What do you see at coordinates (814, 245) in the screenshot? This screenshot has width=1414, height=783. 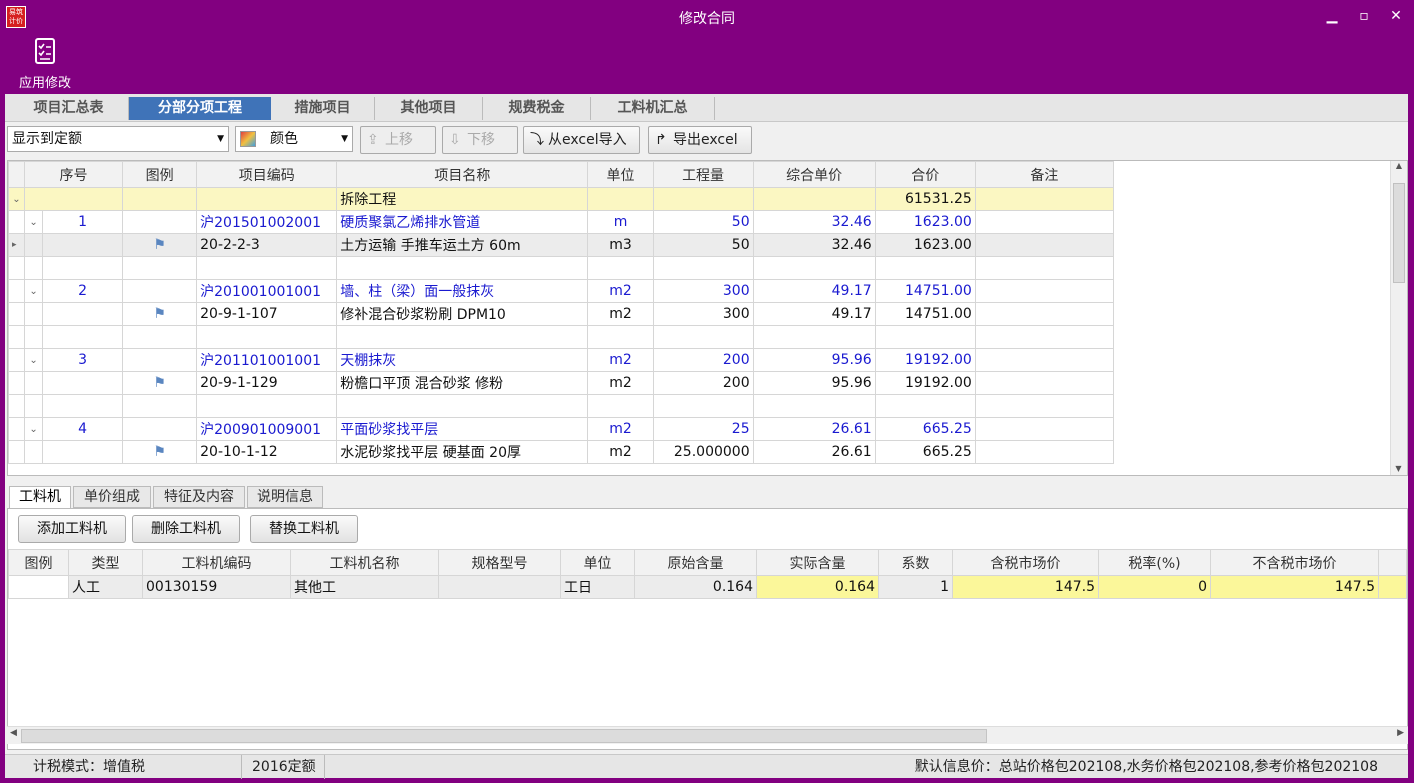 I see `cell-price: 32.46` at bounding box center [814, 245].